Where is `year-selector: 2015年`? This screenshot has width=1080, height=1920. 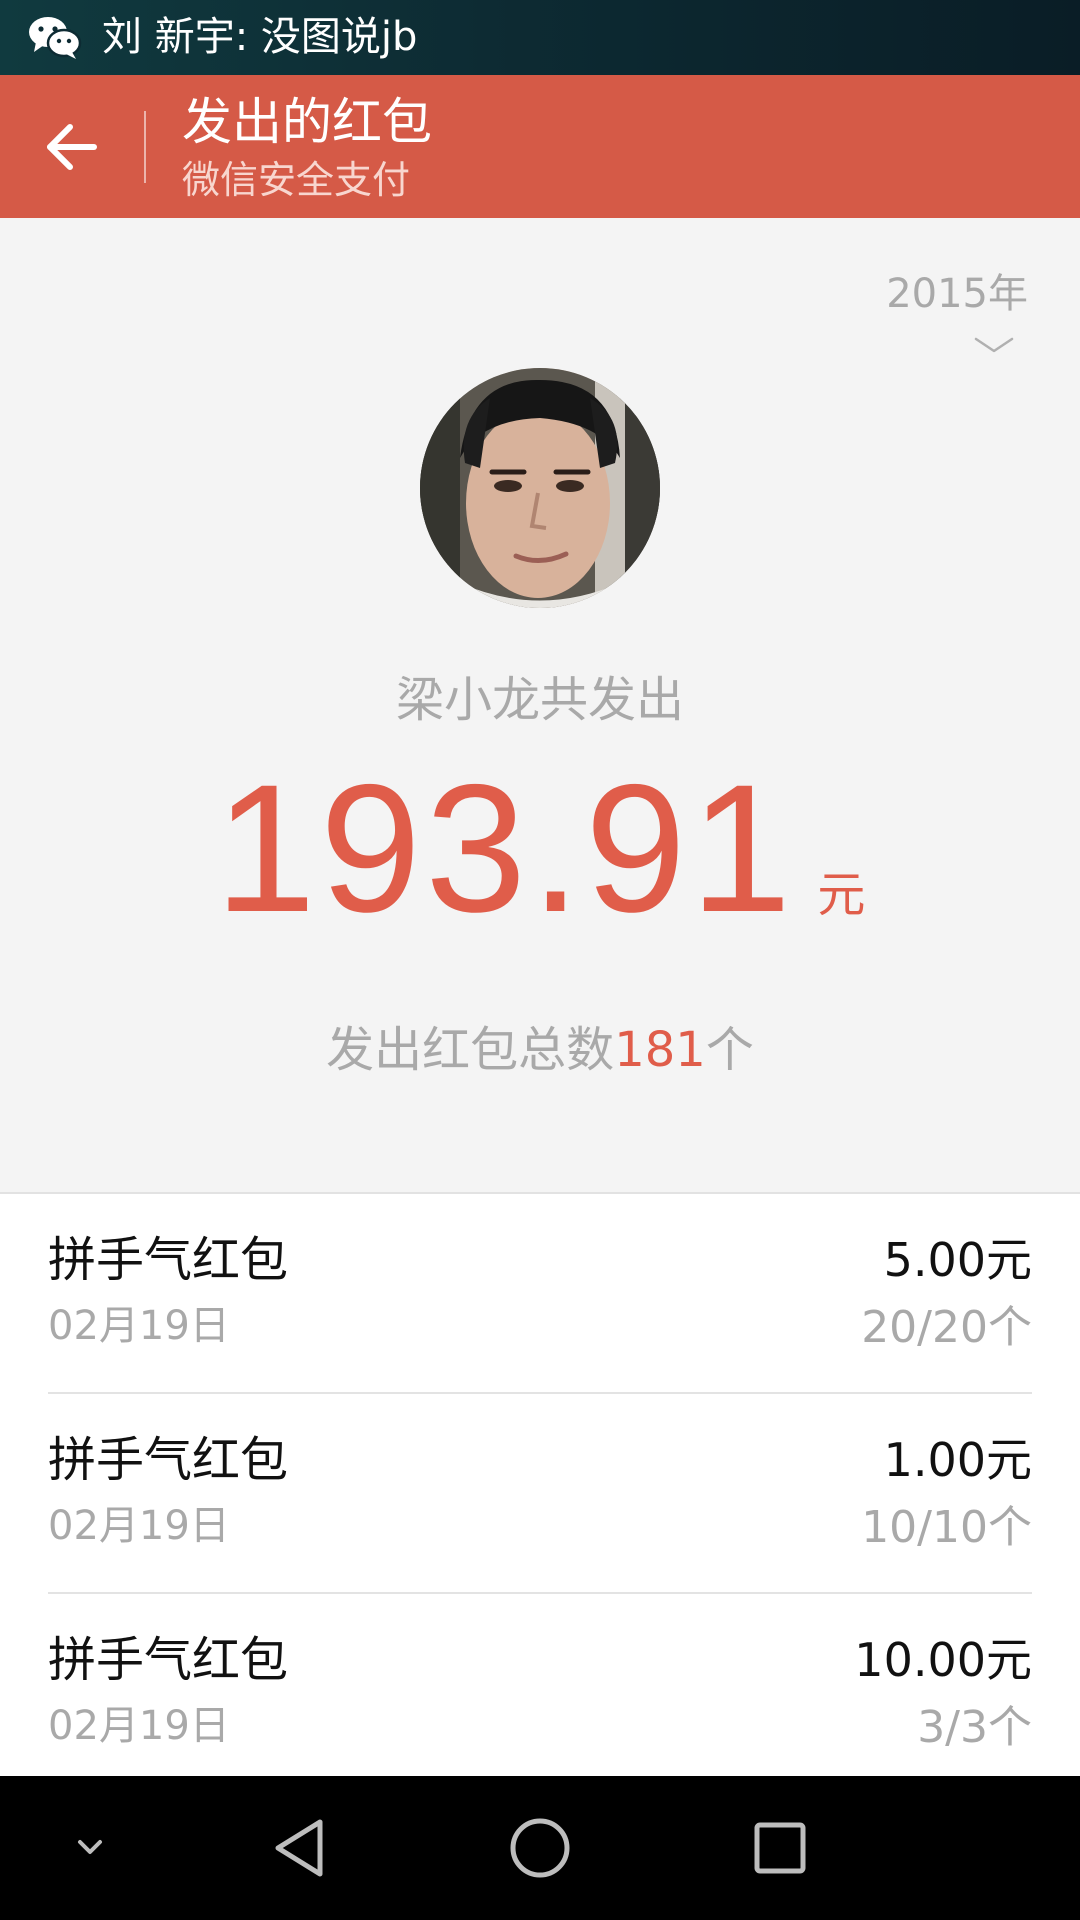
year-selector: 2015年 is located at coordinates (928, 309).